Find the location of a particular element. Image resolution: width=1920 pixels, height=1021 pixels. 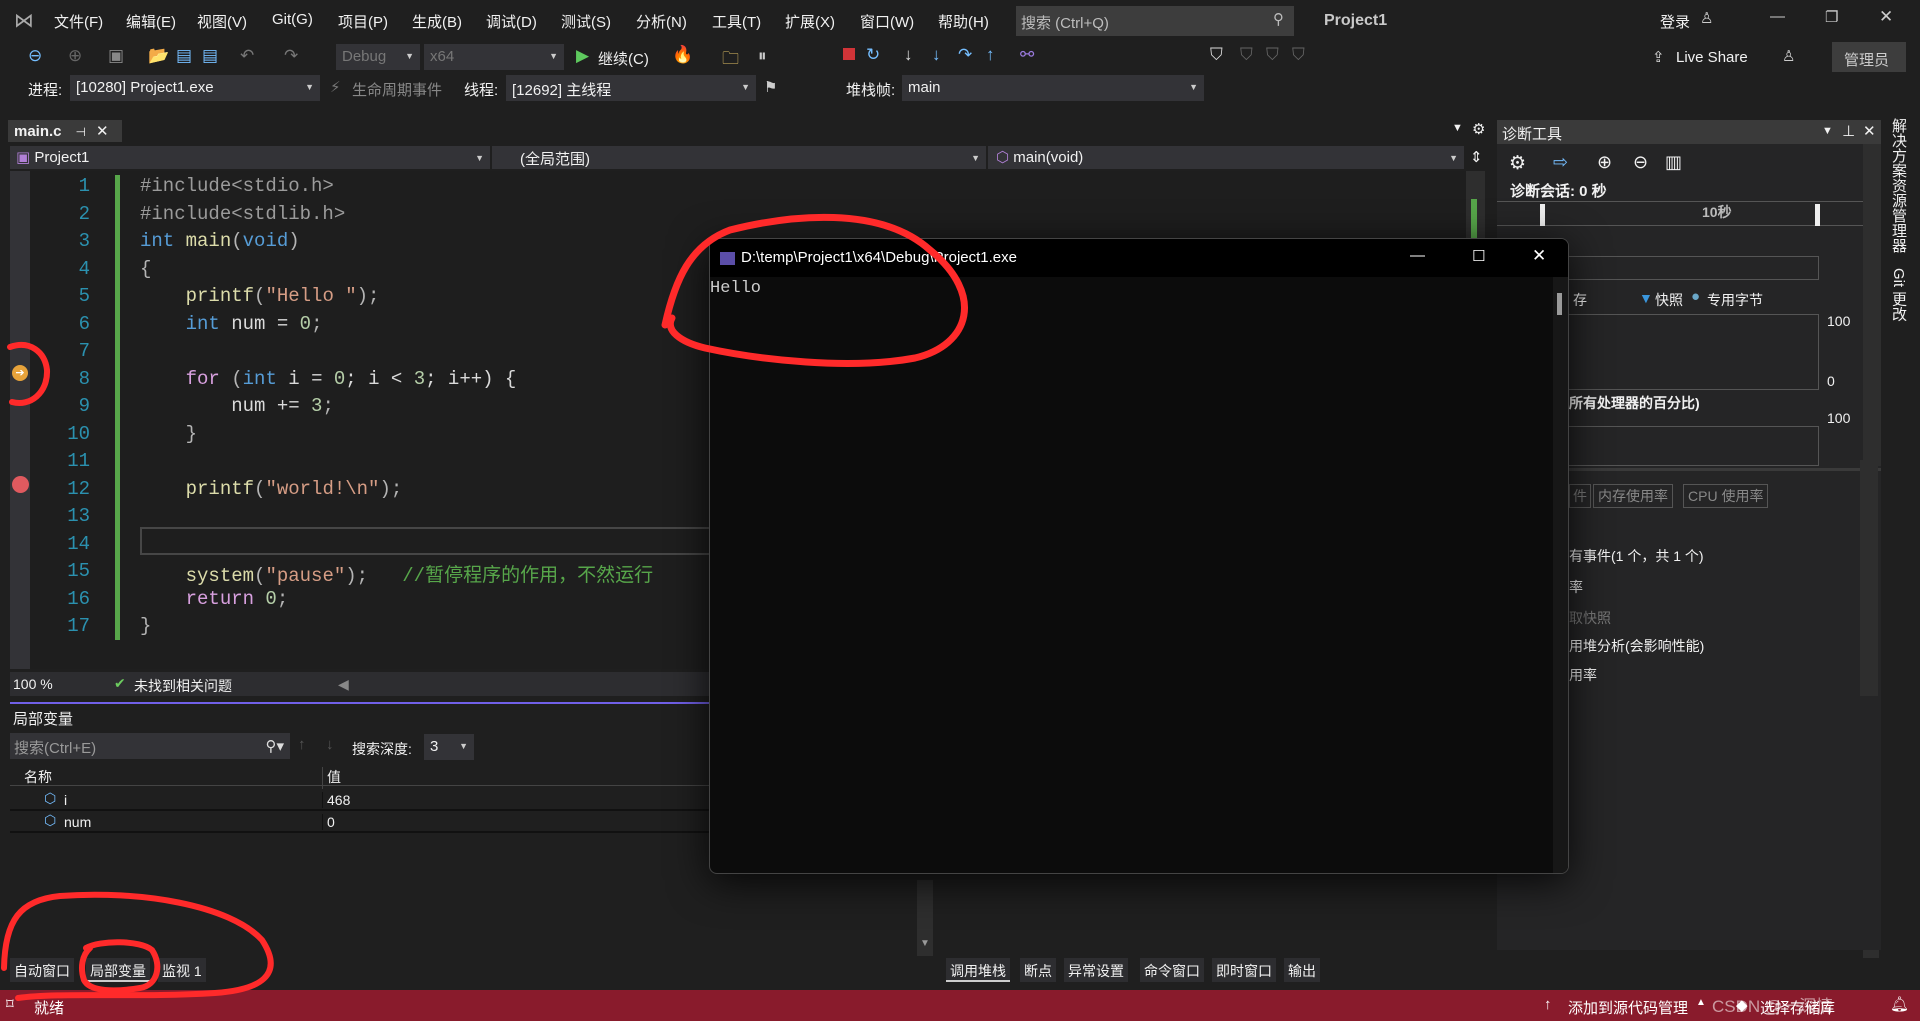

search-next-icon: ↓ is located at coordinates (330, 744).